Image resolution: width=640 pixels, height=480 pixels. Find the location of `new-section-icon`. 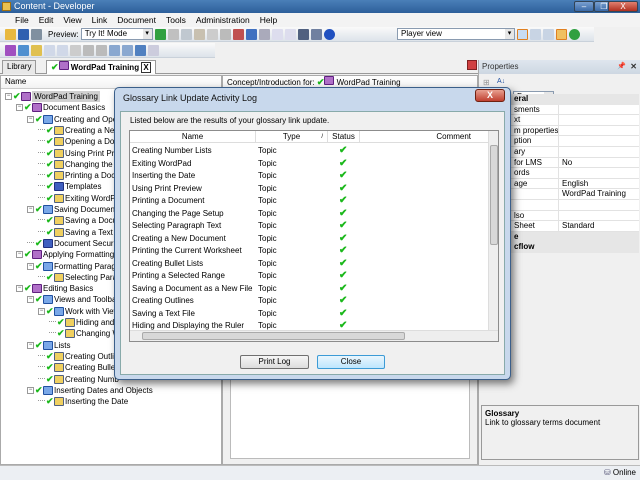

new-section-icon is located at coordinates (23, 50).